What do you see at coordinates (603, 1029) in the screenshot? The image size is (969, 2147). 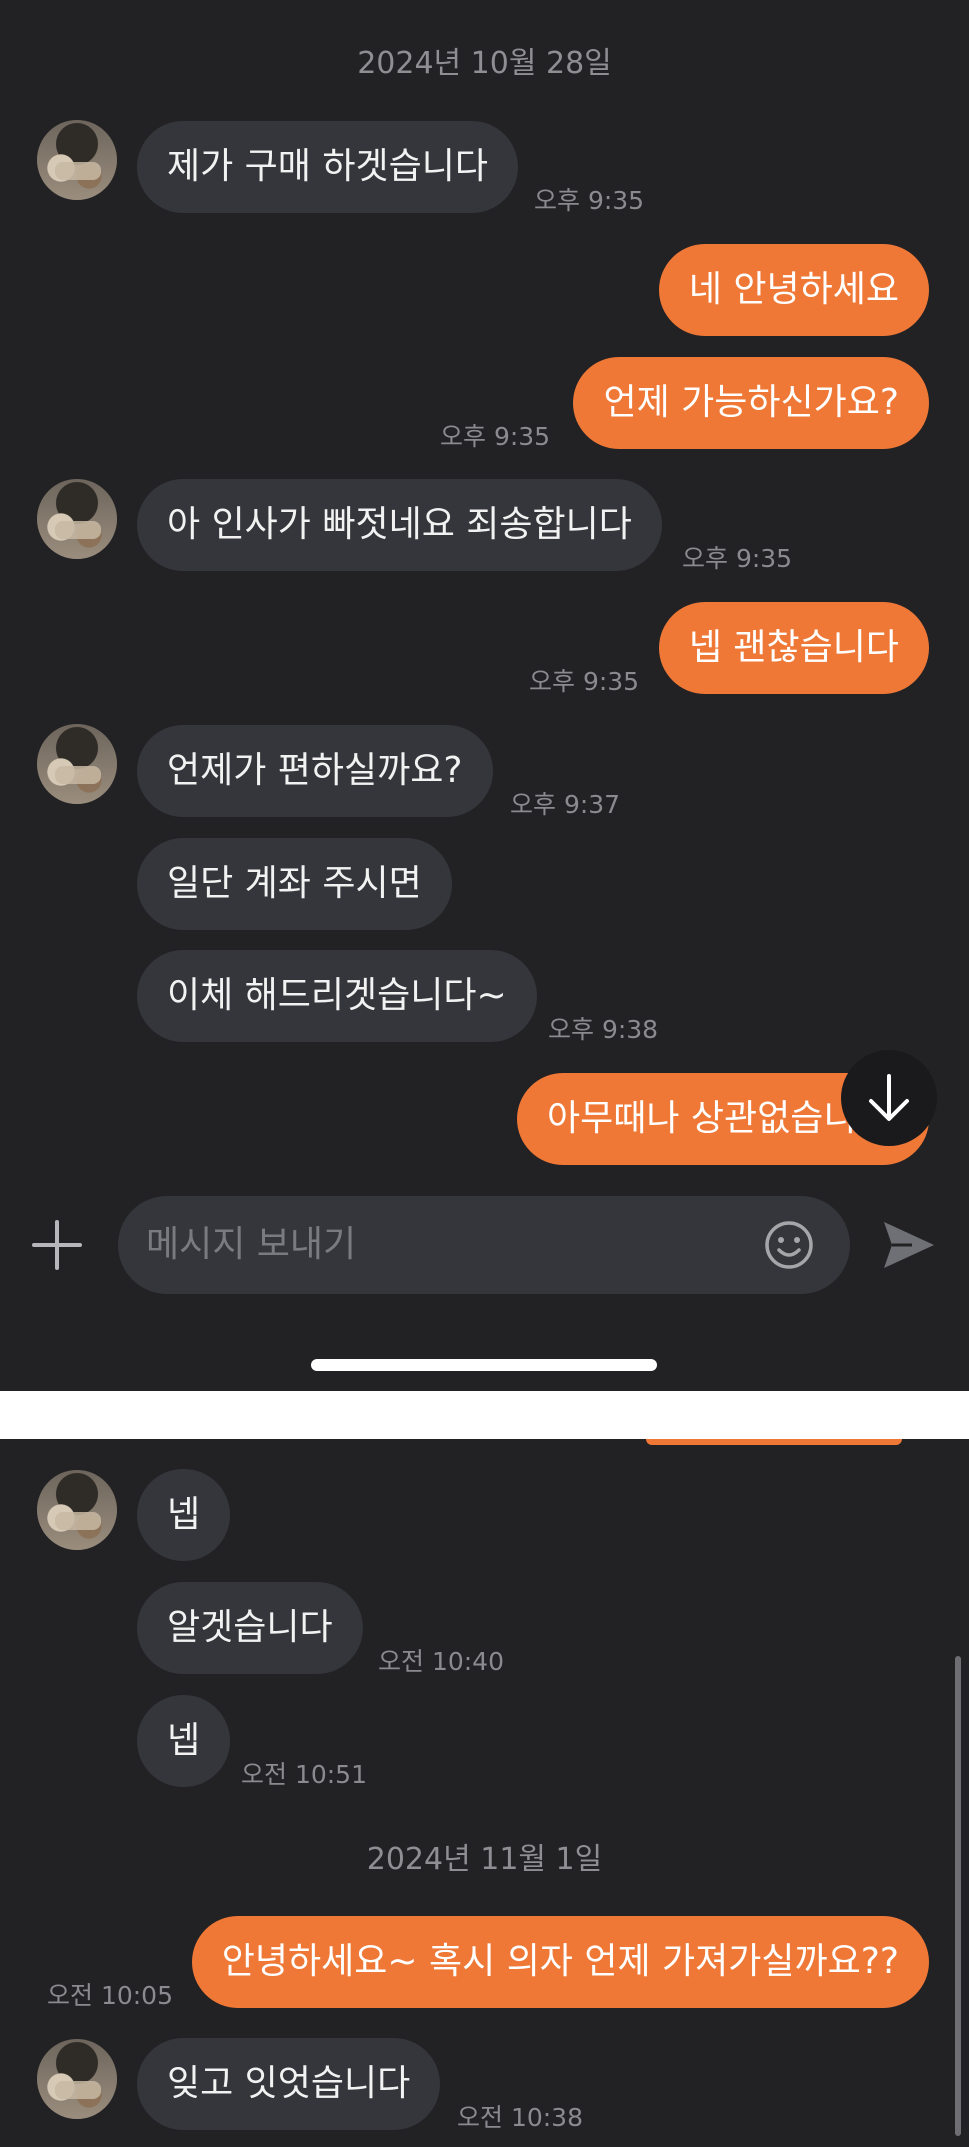 I see `message-time: 오후 9:38` at bounding box center [603, 1029].